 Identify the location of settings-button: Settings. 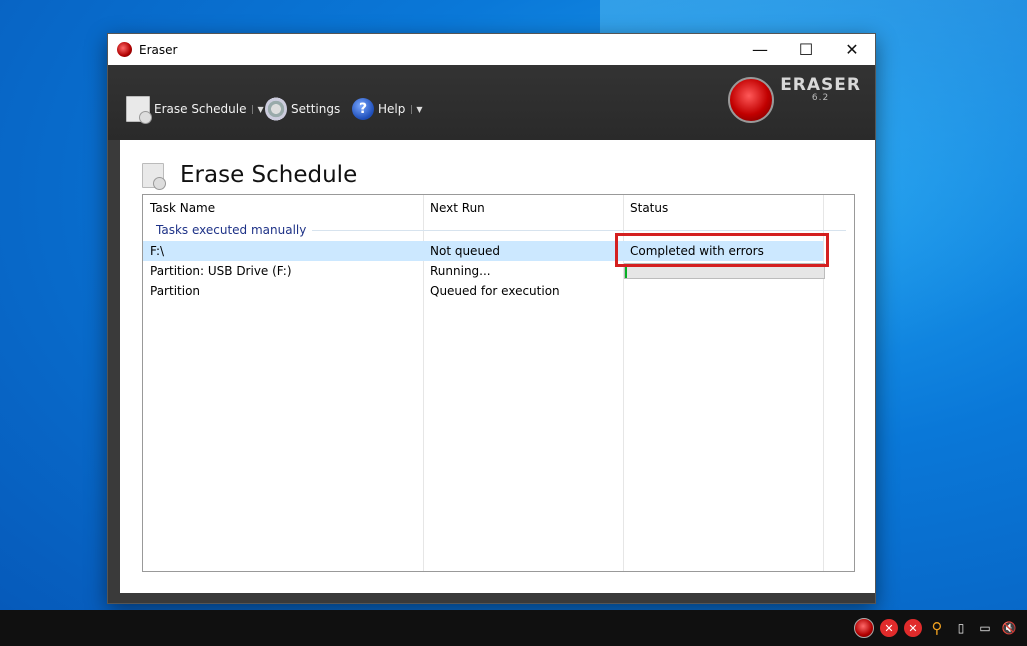
(302, 109).